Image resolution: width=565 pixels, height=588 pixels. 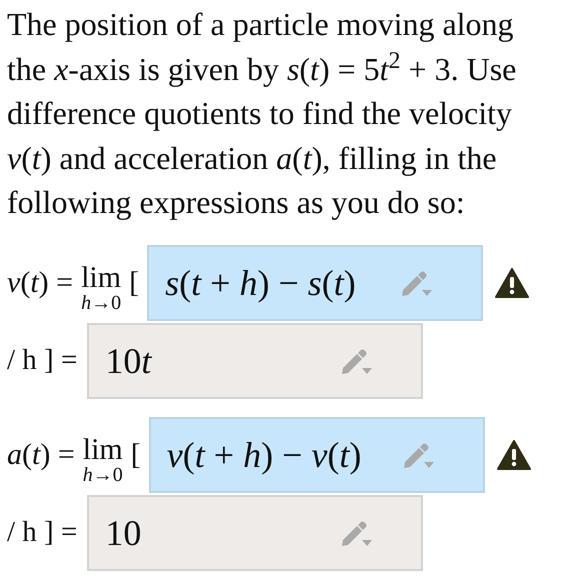 What do you see at coordinates (315, 282) in the screenshot?
I see `answer-field: s(t + h) − s(t)` at bounding box center [315, 282].